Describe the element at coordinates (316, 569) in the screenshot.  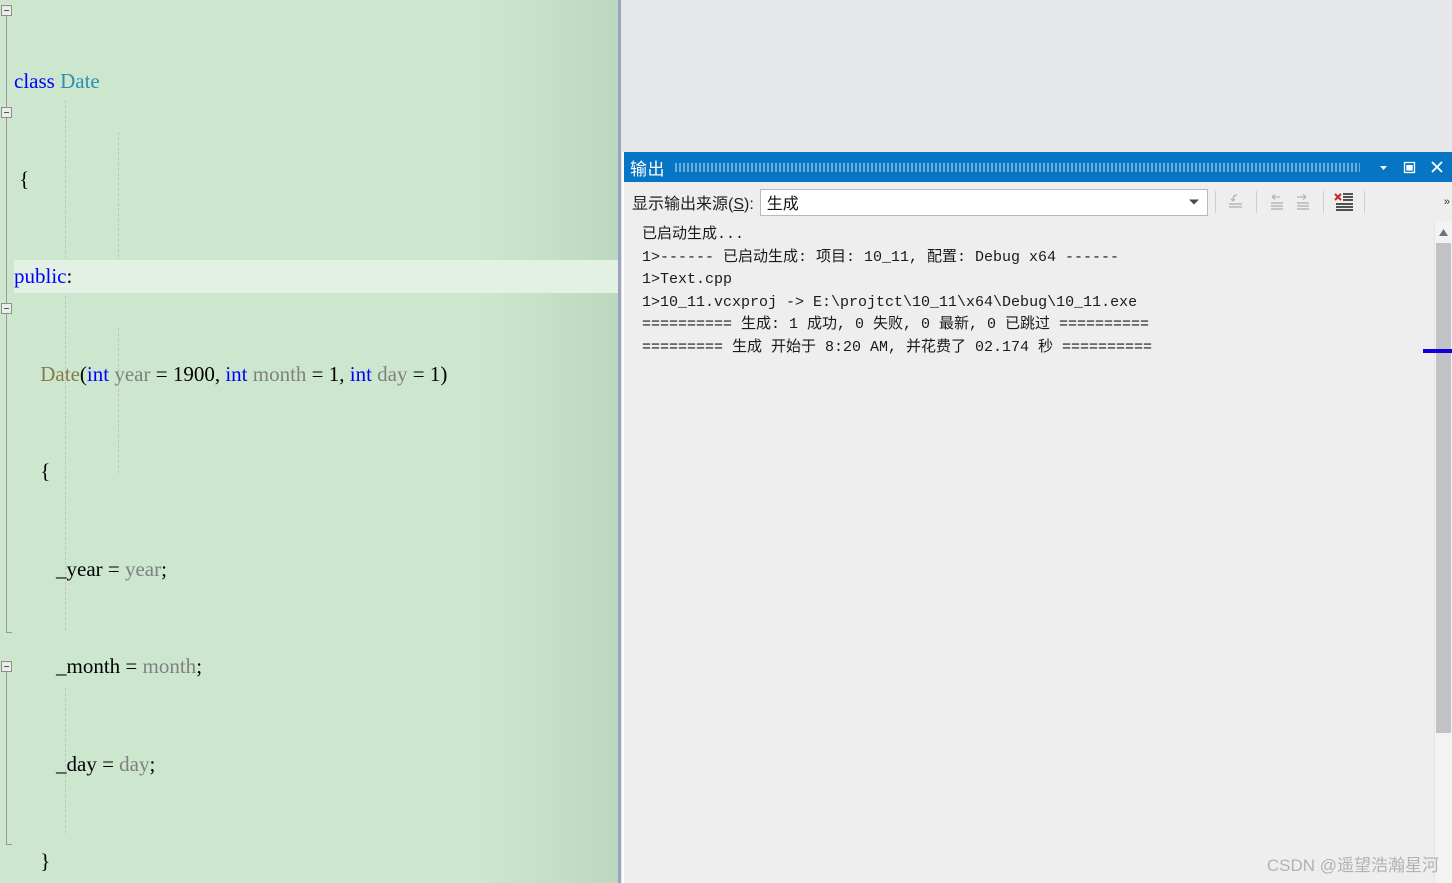
I see `code-line: _year = year;` at that location.